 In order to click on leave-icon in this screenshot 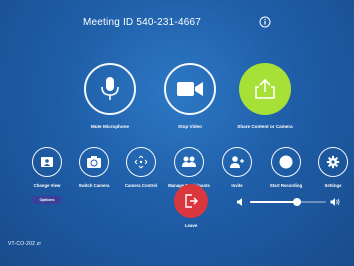, I will do `click(191, 201)`.